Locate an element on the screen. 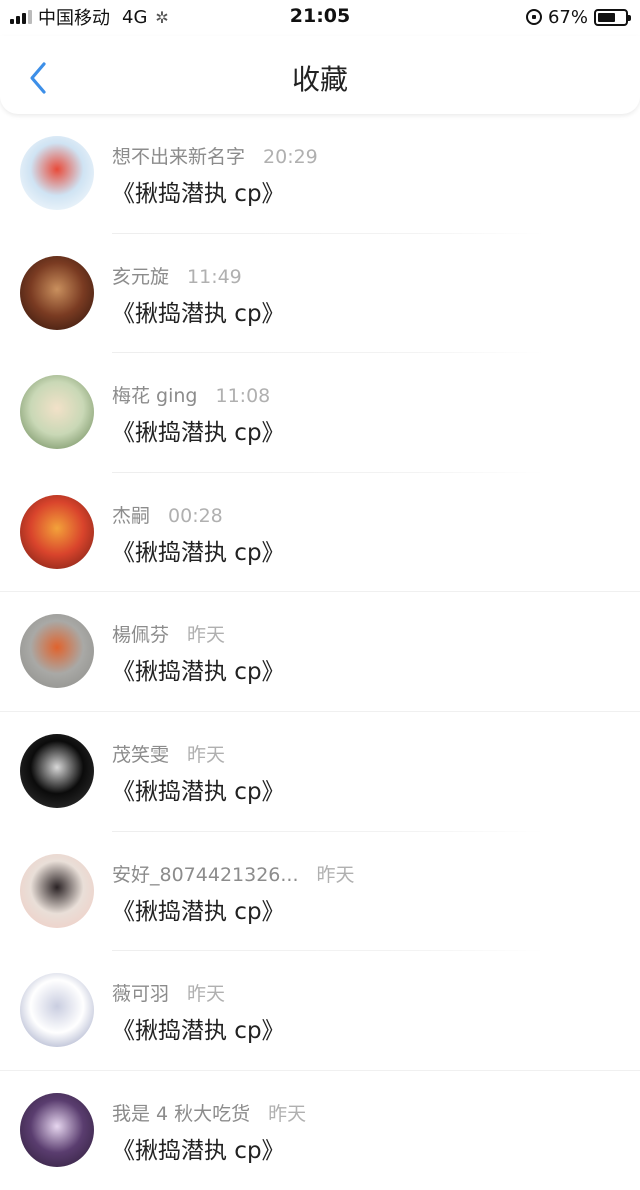  nav-bar: 收藏 is located at coordinates (320, 75).